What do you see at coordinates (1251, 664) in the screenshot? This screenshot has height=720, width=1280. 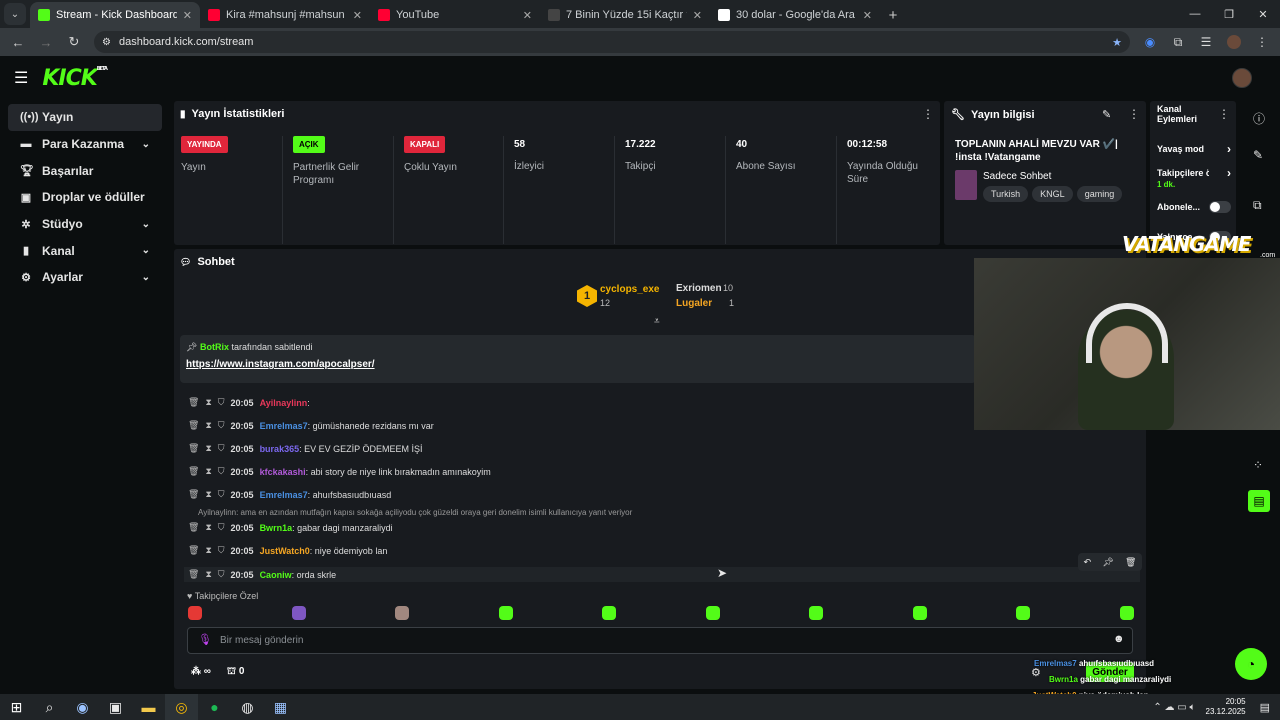 I see `support-button: ◔` at bounding box center [1251, 664].